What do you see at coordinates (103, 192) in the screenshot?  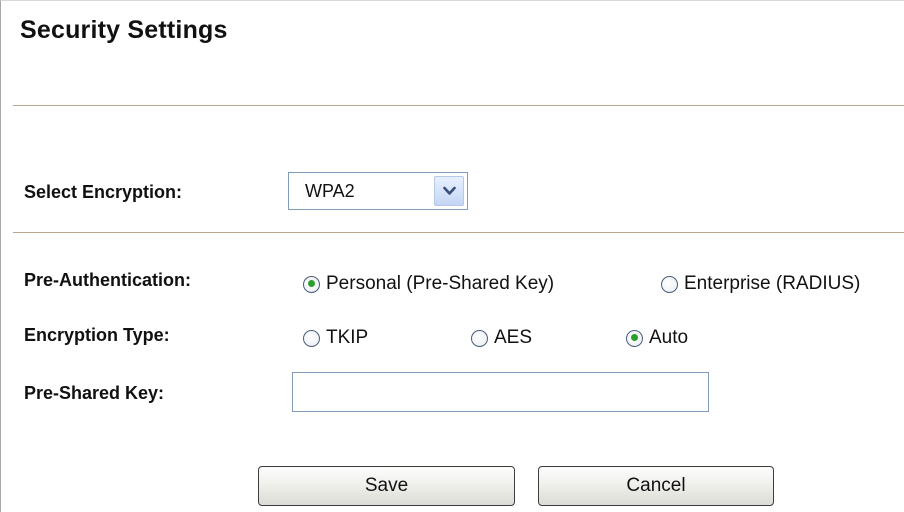 I see `select-encryption-label: Select Encryption:` at bounding box center [103, 192].